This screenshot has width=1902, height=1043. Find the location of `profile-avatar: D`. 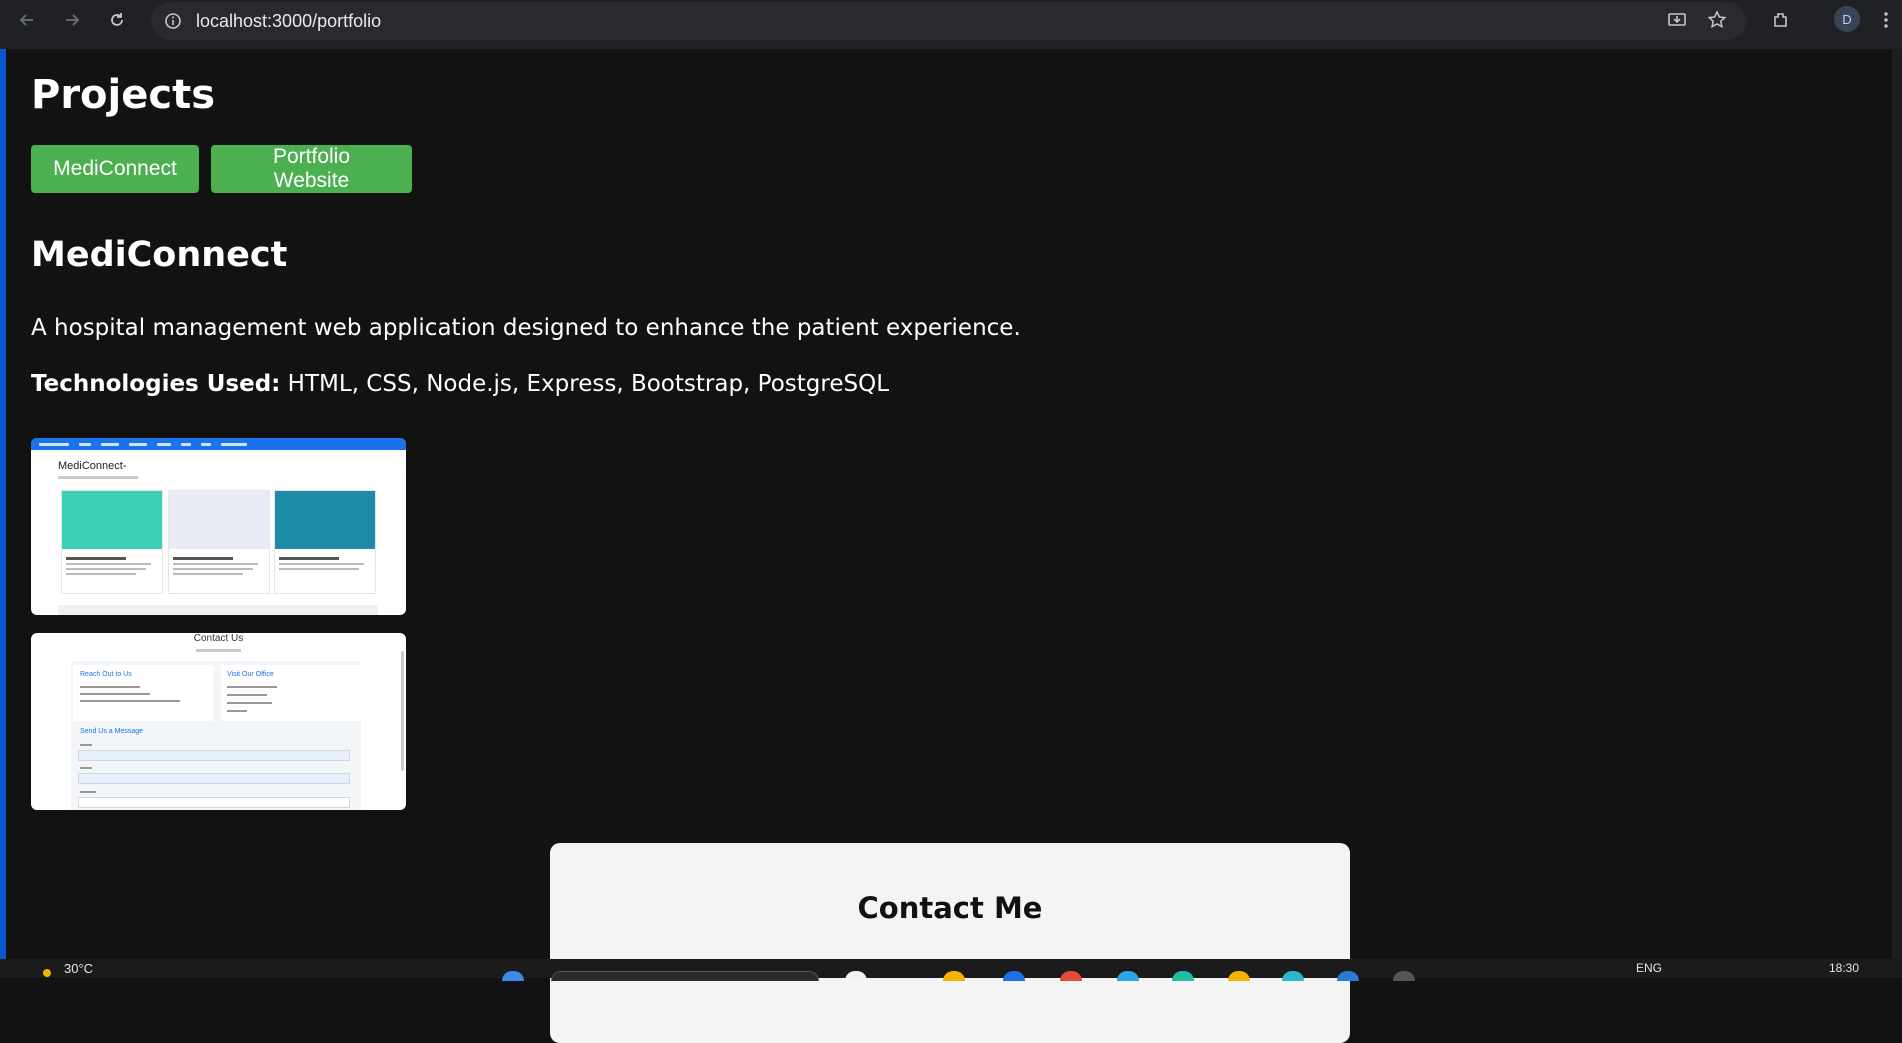

profile-avatar: D is located at coordinates (1847, 19).